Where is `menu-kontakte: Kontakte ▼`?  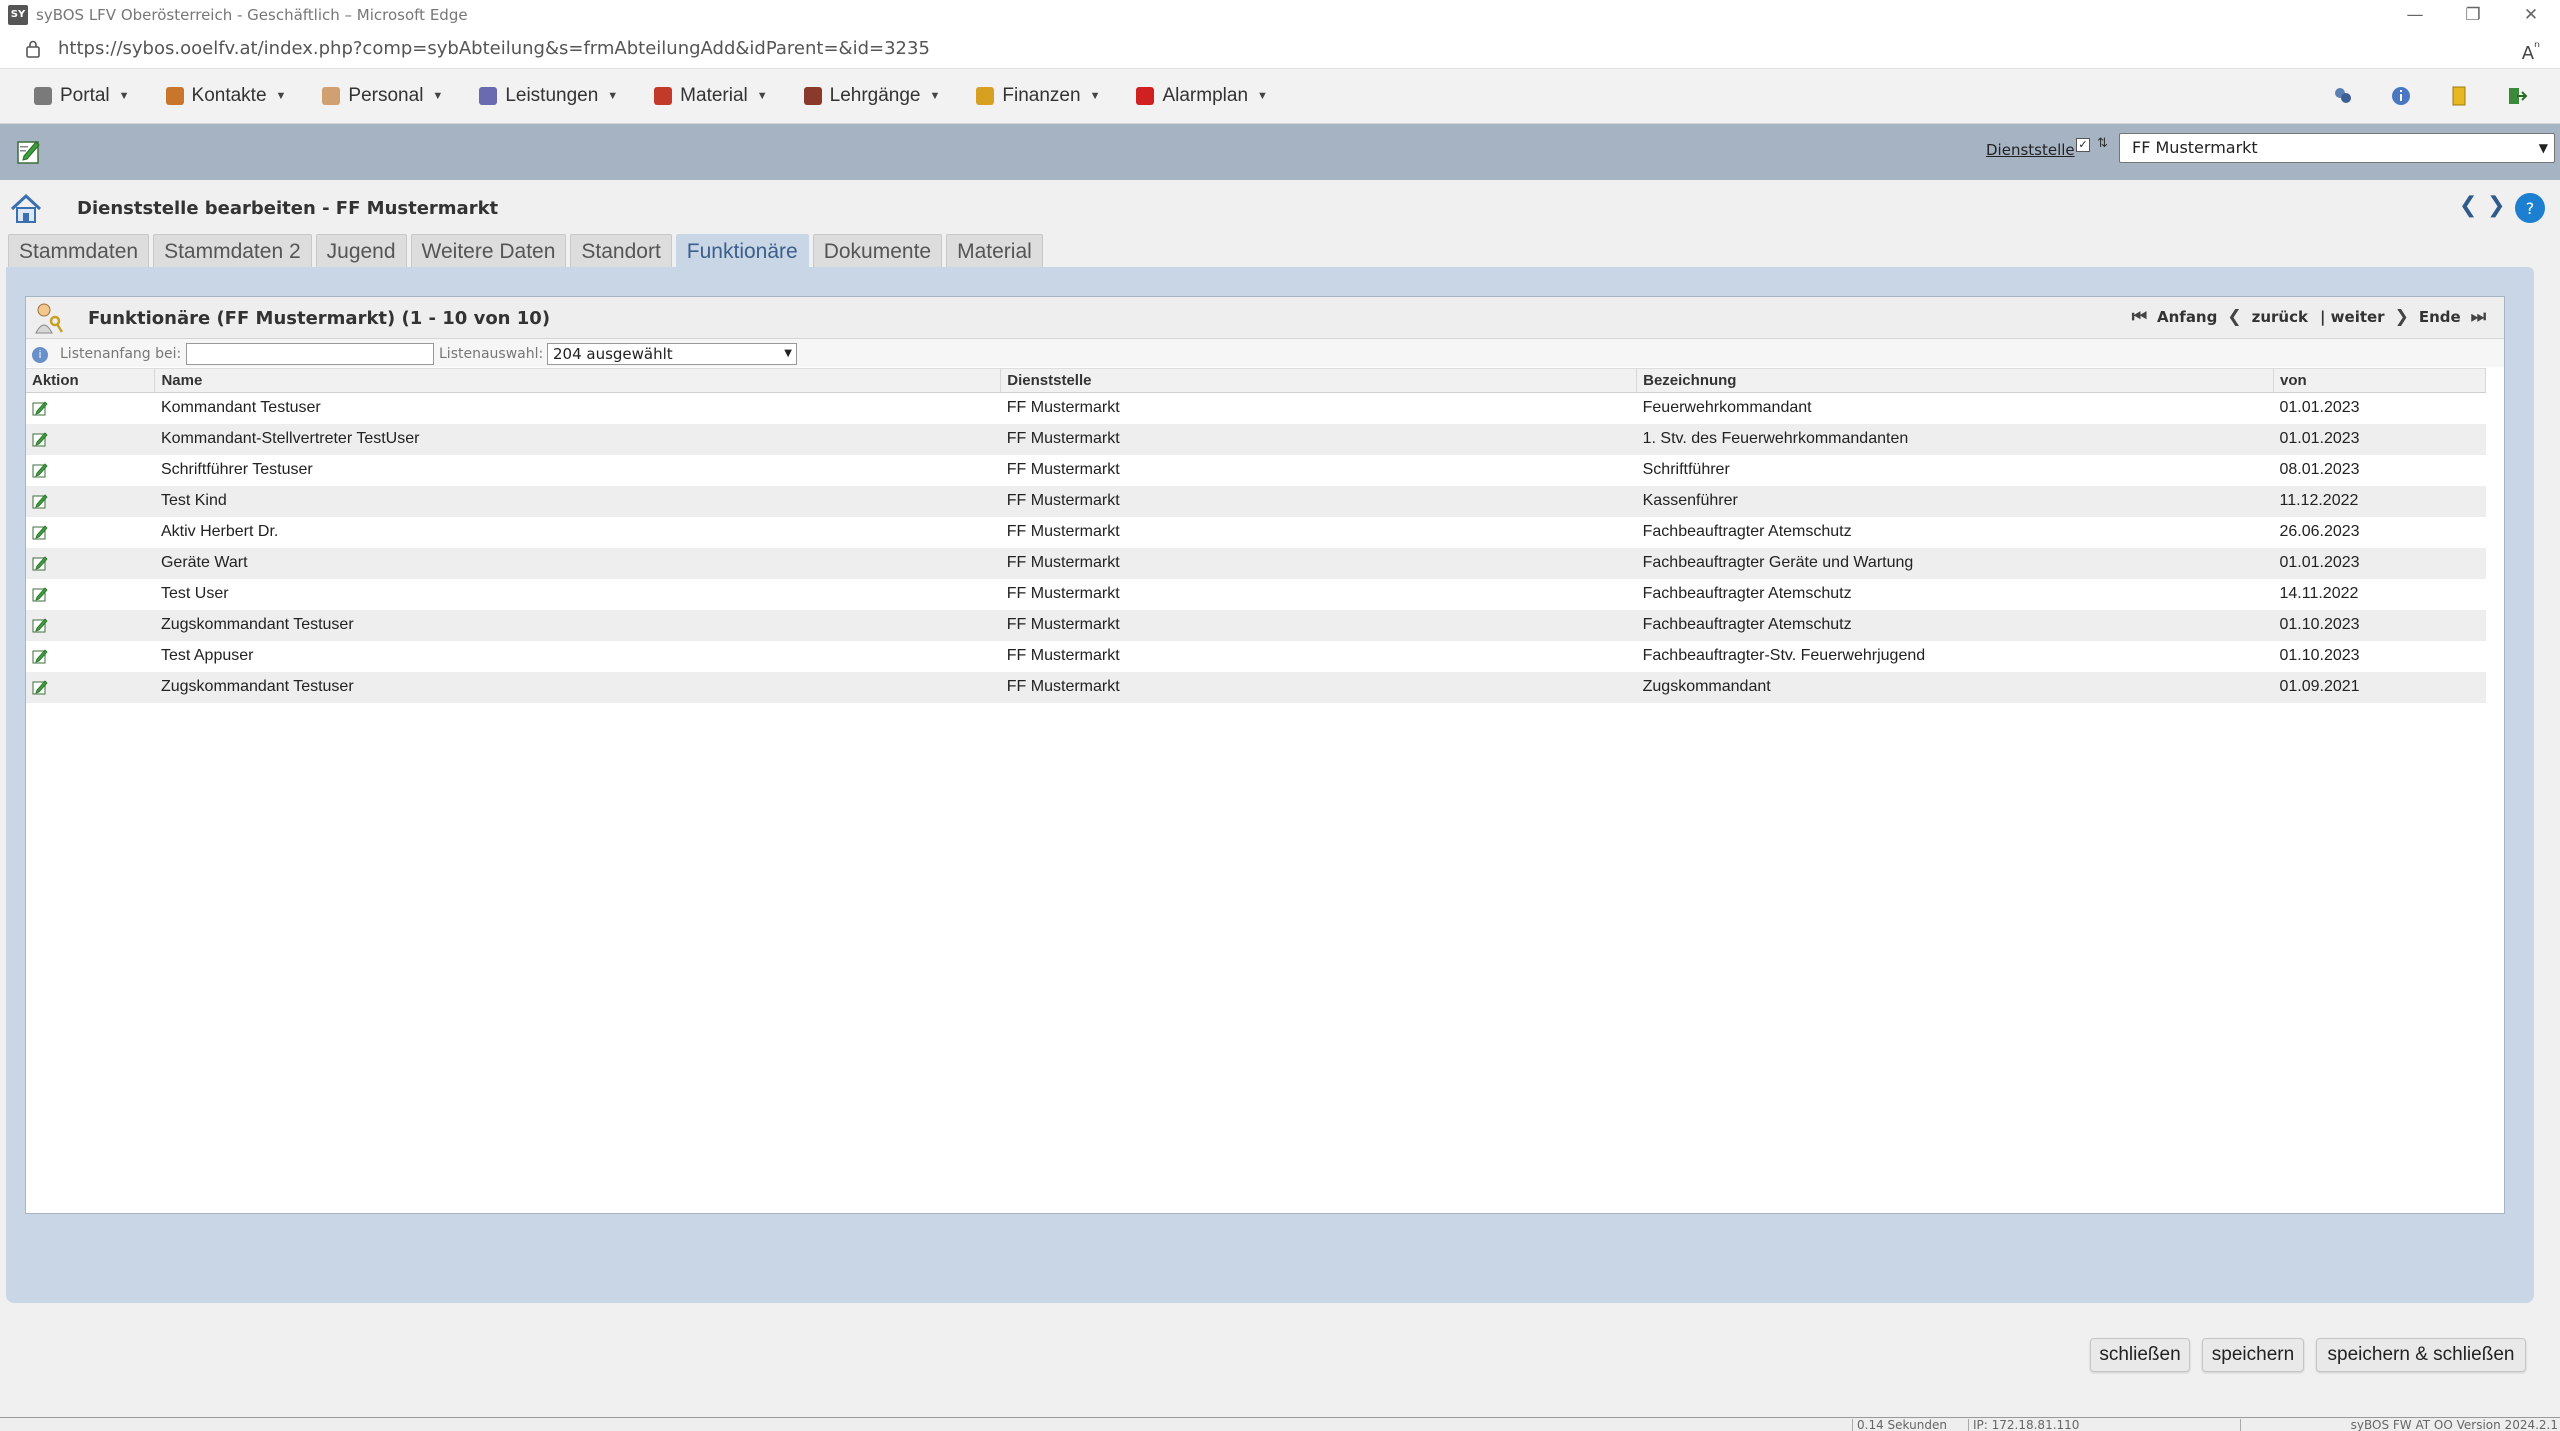
menu-kontakte: Kontakte ▼ is located at coordinates (225, 96).